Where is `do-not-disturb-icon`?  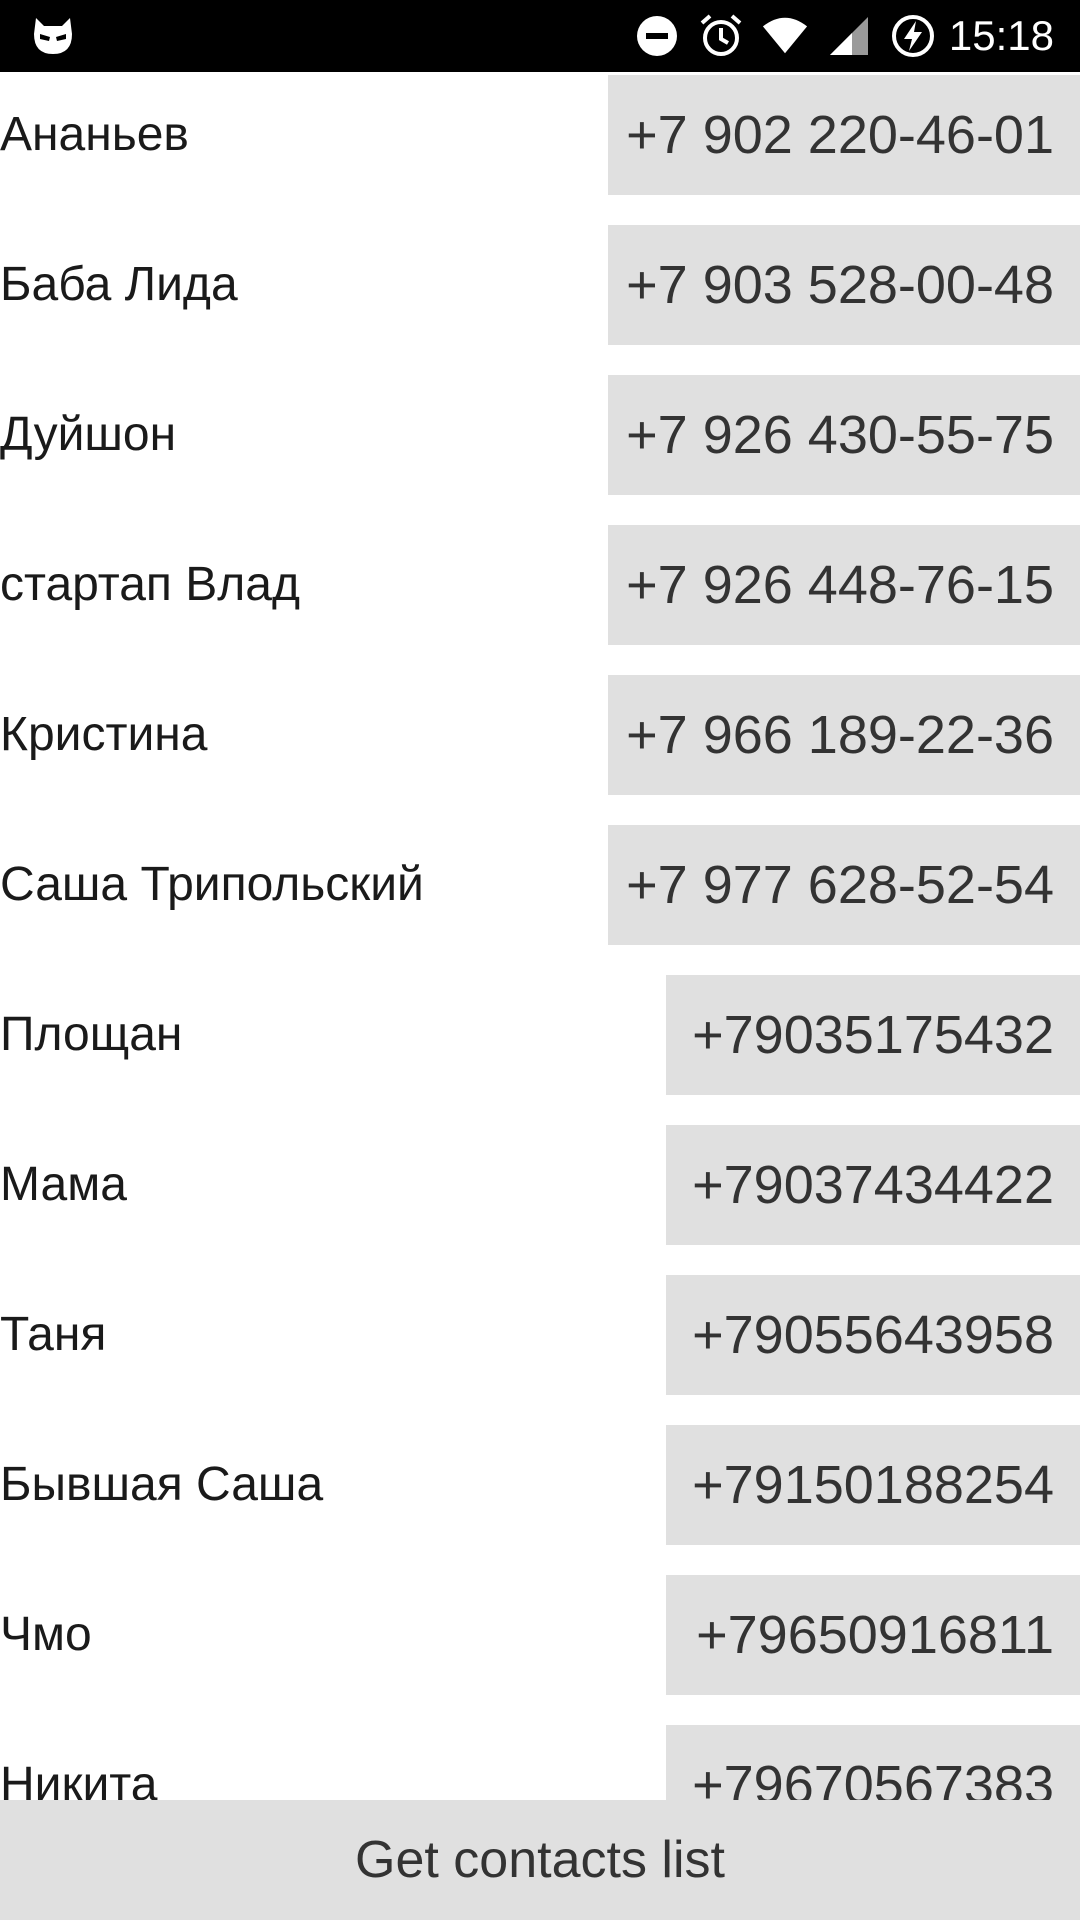 do-not-disturb-icon is located at coordinates (657, 36).